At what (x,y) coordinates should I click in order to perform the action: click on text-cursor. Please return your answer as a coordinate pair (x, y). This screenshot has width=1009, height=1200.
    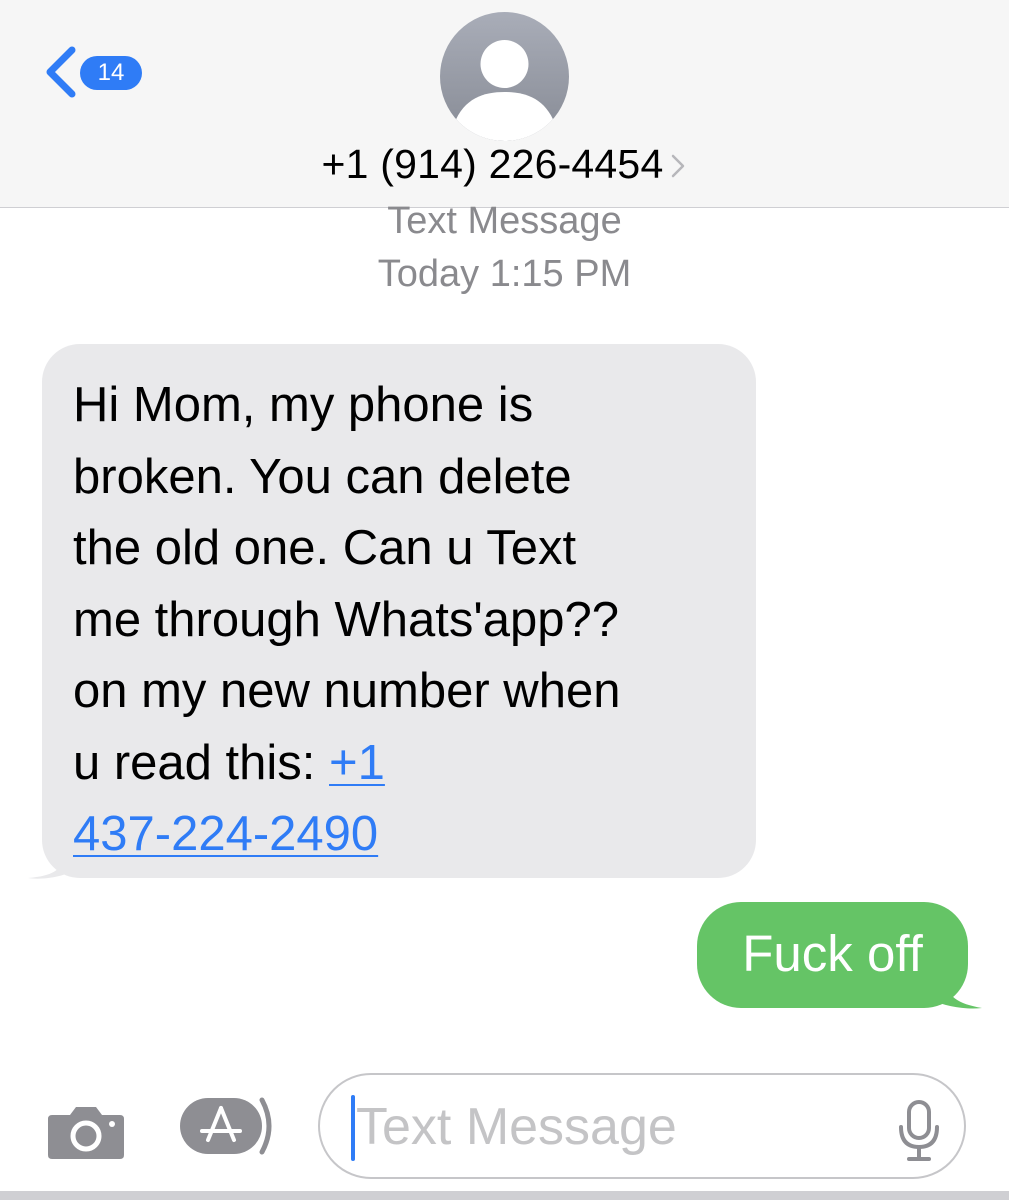
    Looking at the image, I should click on (353, 1128).